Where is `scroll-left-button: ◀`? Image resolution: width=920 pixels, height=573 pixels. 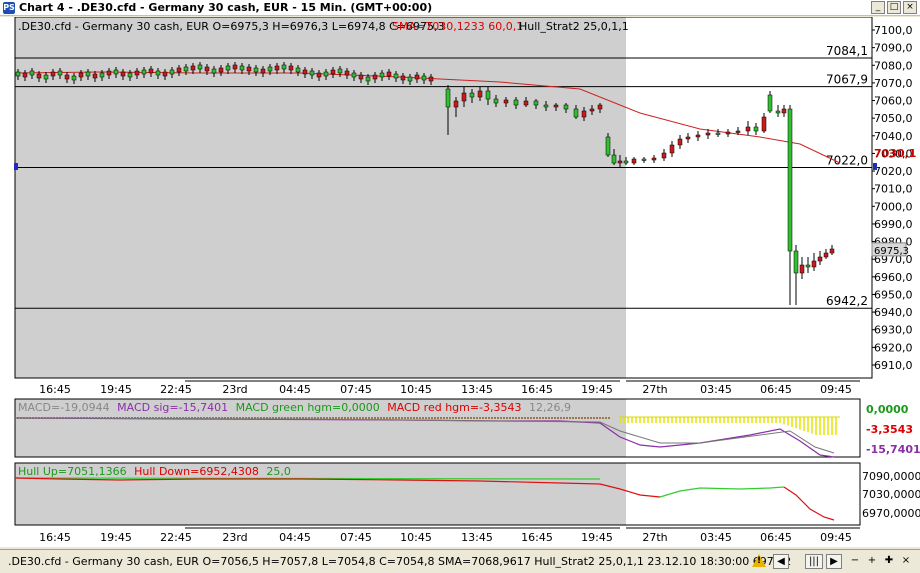
scroll-left-button: ◀ is located at coordinates (781, 561).